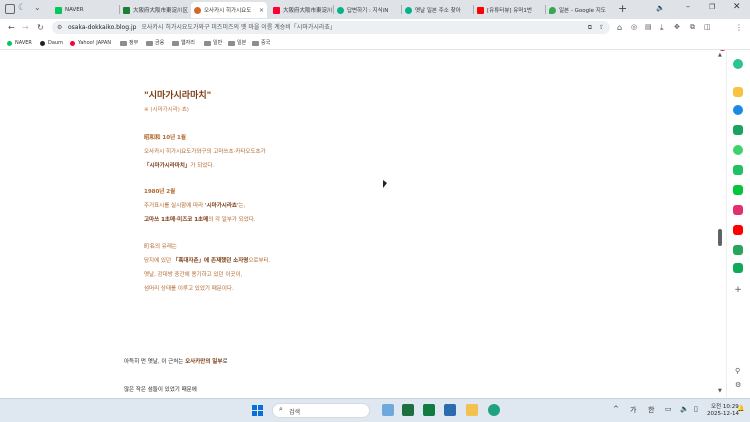 This screenshot has width=750, height=422. Describe the element at coordinates (94, 43) in the screenshot. I see `bookmark-label: Yahoo! JAPAN` at that location.